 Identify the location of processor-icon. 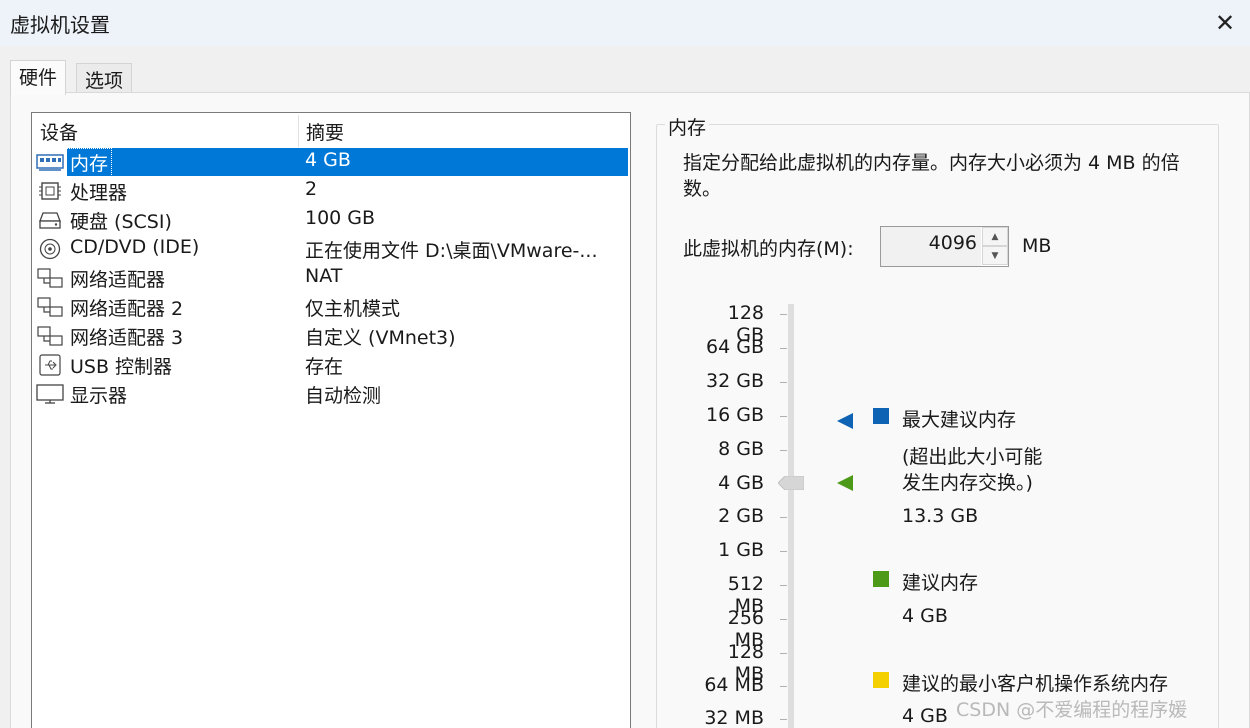
(50, 191).